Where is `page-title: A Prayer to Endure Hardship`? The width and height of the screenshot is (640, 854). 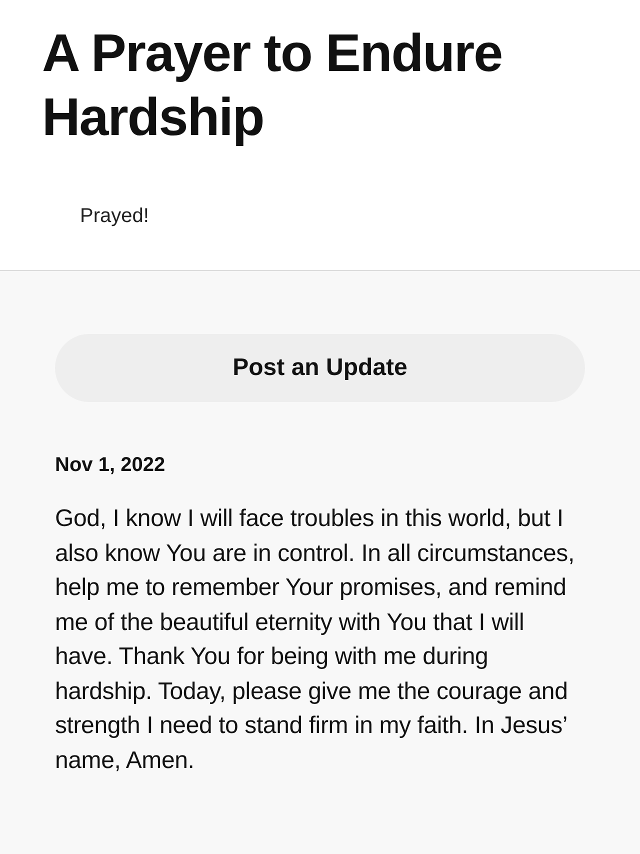
page-title: A Prayer to Endure Hardship is located at coordinates (273, 86).